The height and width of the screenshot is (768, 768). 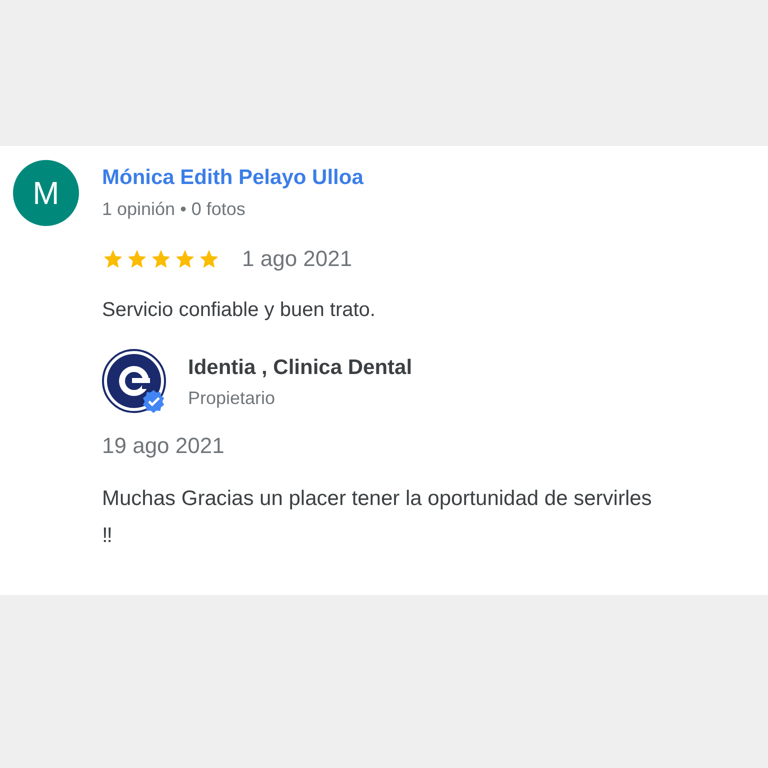 I want to click on owner-role: Propietario, so click(x=232, y=398).